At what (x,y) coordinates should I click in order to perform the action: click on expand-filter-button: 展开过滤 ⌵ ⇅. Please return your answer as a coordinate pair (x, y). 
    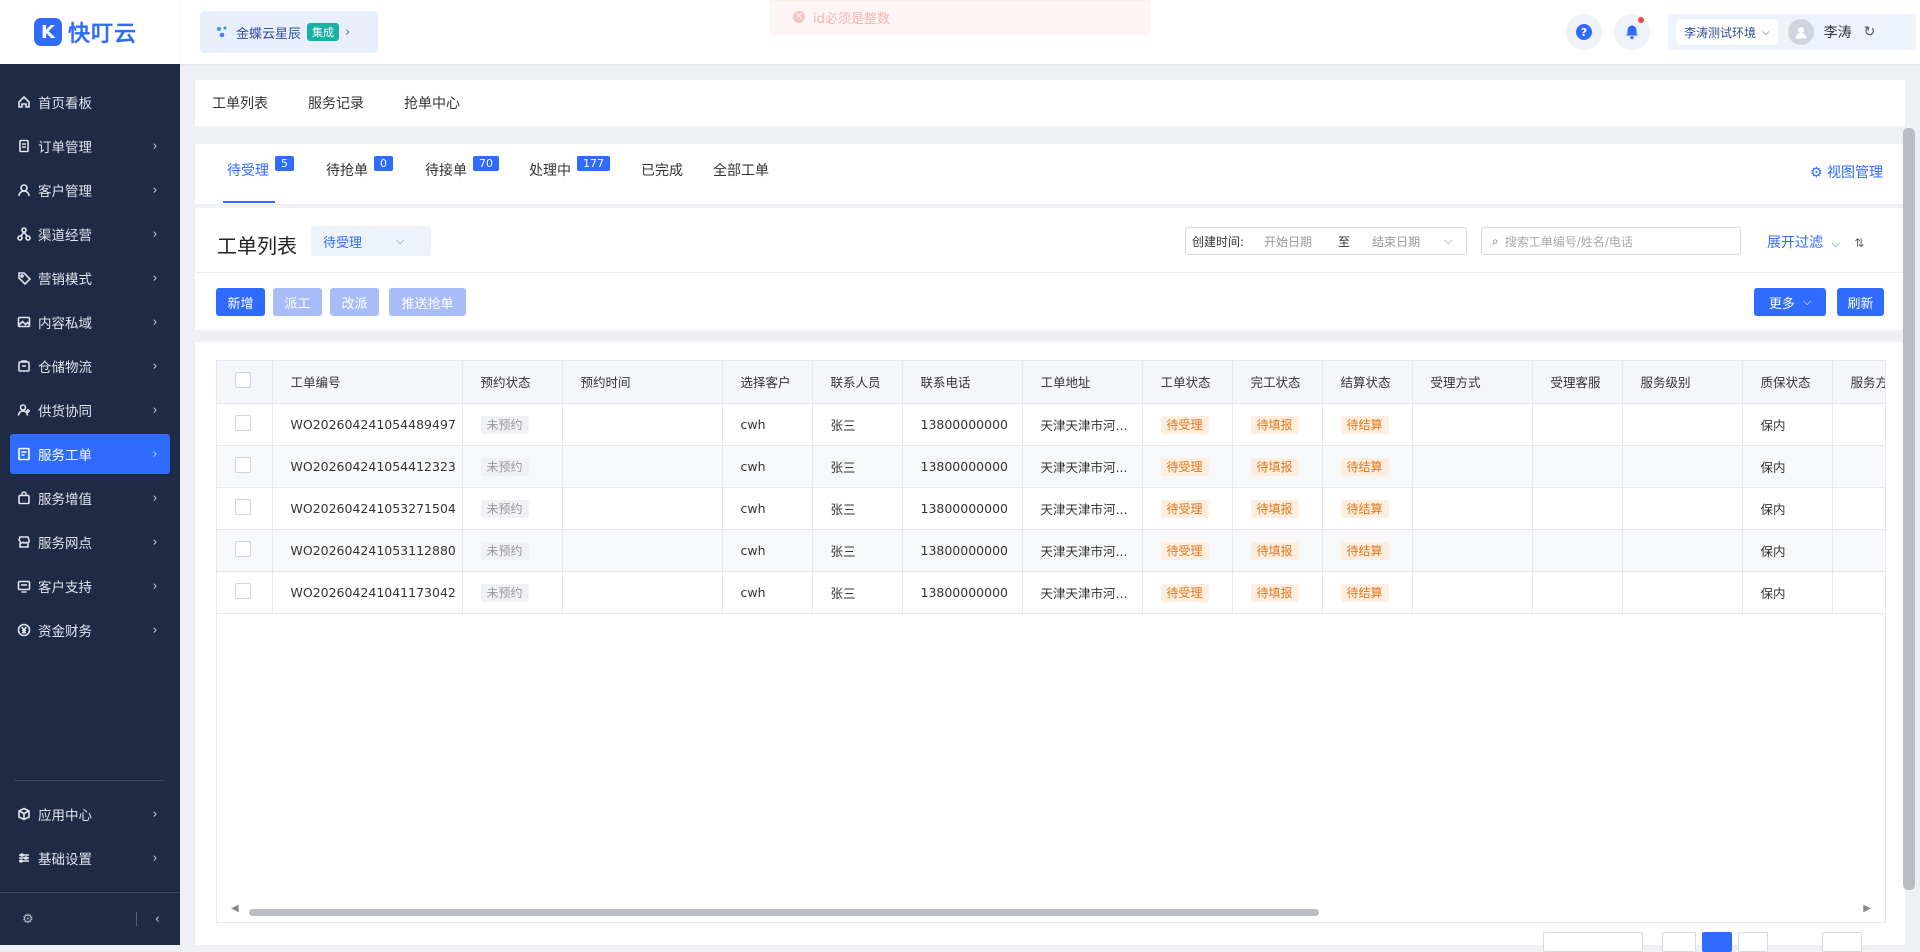
    Looking at the image, I should click on (1815, 242).